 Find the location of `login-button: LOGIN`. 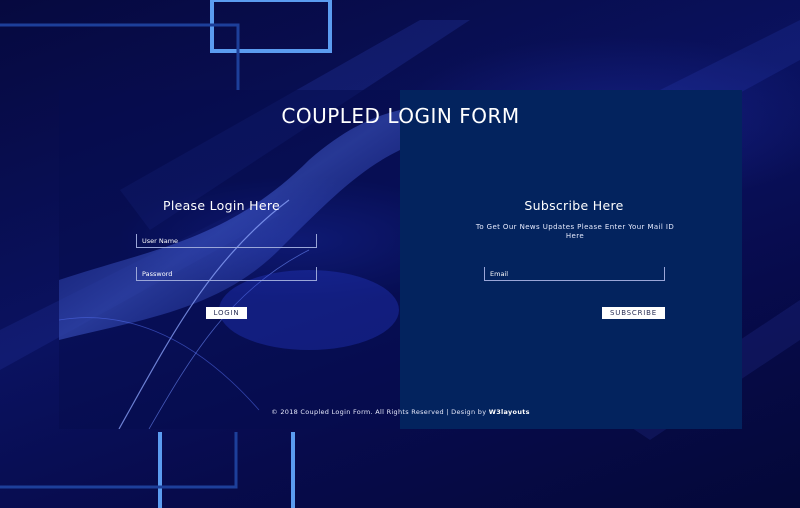

login-button: LOGIN is located at coordinates (226, 313).